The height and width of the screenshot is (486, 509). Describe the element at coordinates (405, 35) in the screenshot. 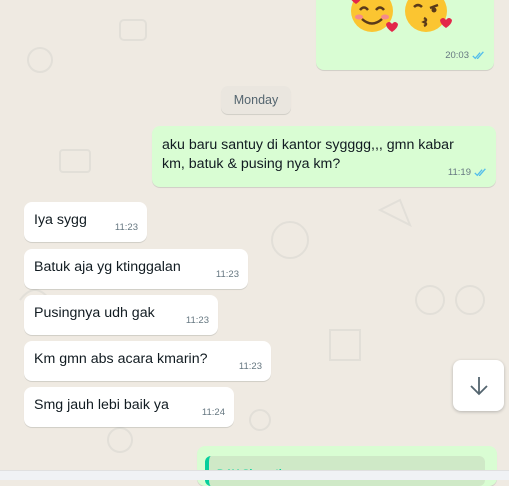

I see `message-bubble-outgoing: 20:03` at that location.